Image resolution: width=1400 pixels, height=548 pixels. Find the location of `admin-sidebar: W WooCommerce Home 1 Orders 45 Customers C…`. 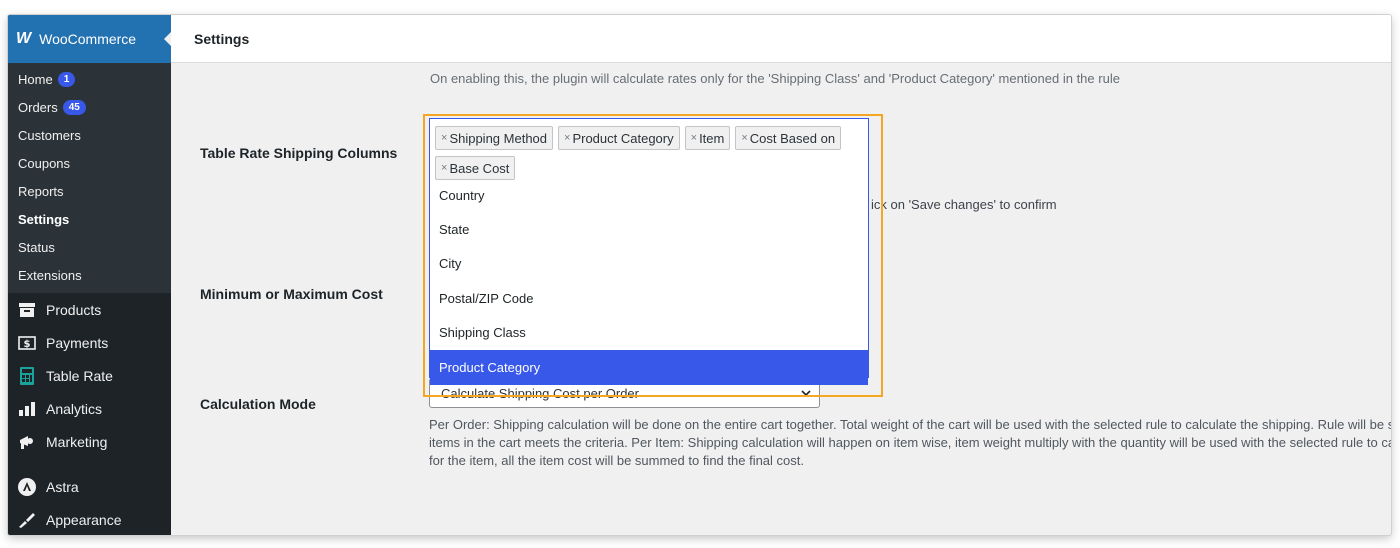

admin-sidebar: W WooCommerce Home 1 Orders 45 Customers C… is located at coordinates (90, 275).